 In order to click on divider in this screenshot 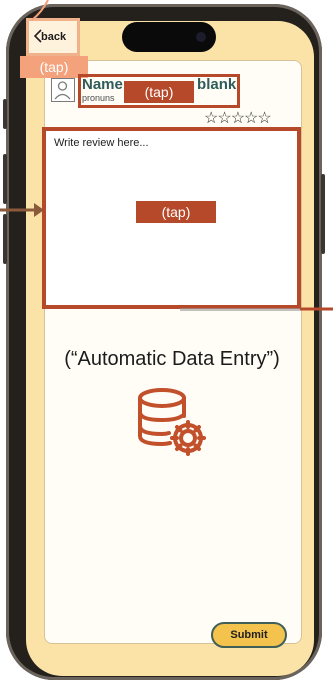, I will do `click(240, 309)`.